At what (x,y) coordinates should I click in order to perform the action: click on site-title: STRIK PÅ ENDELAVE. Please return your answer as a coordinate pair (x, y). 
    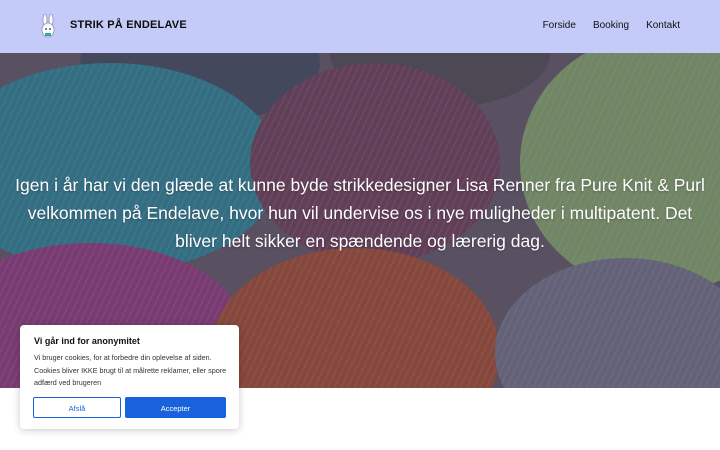
    Looking at the image, I should click on (128, 25).